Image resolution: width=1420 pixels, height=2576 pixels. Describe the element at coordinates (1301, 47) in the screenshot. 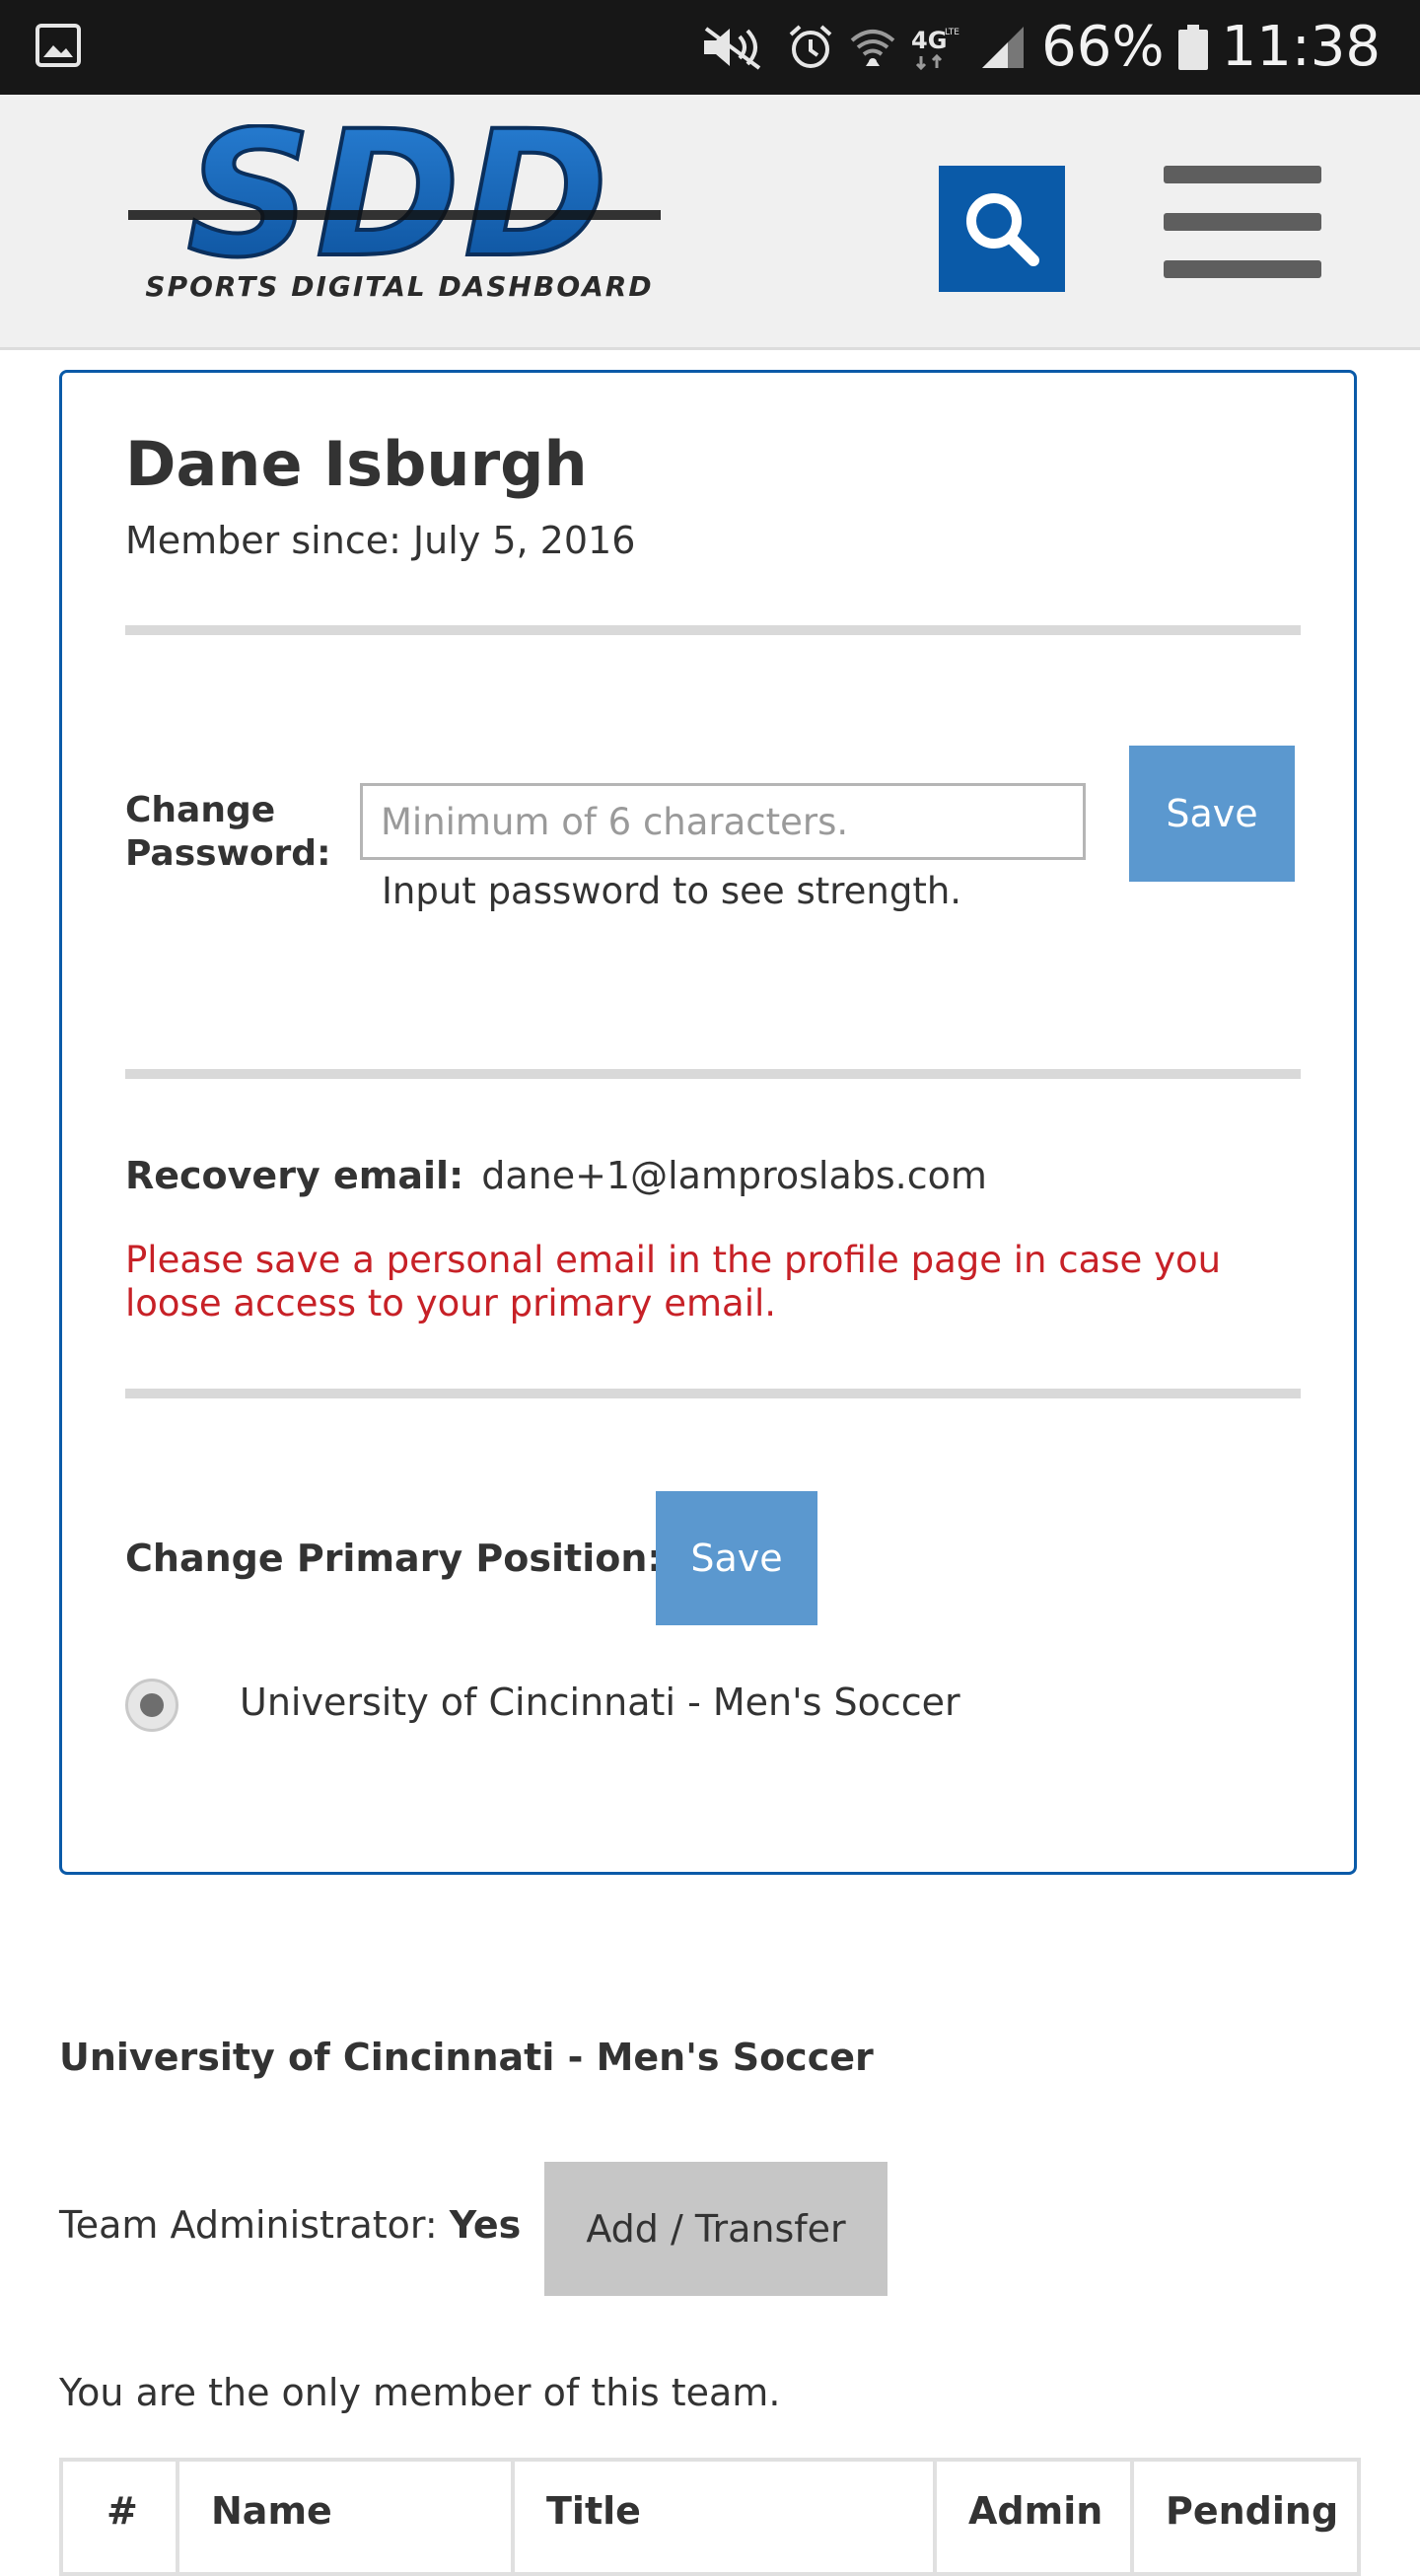

I see `clock: 11:38` at that location.